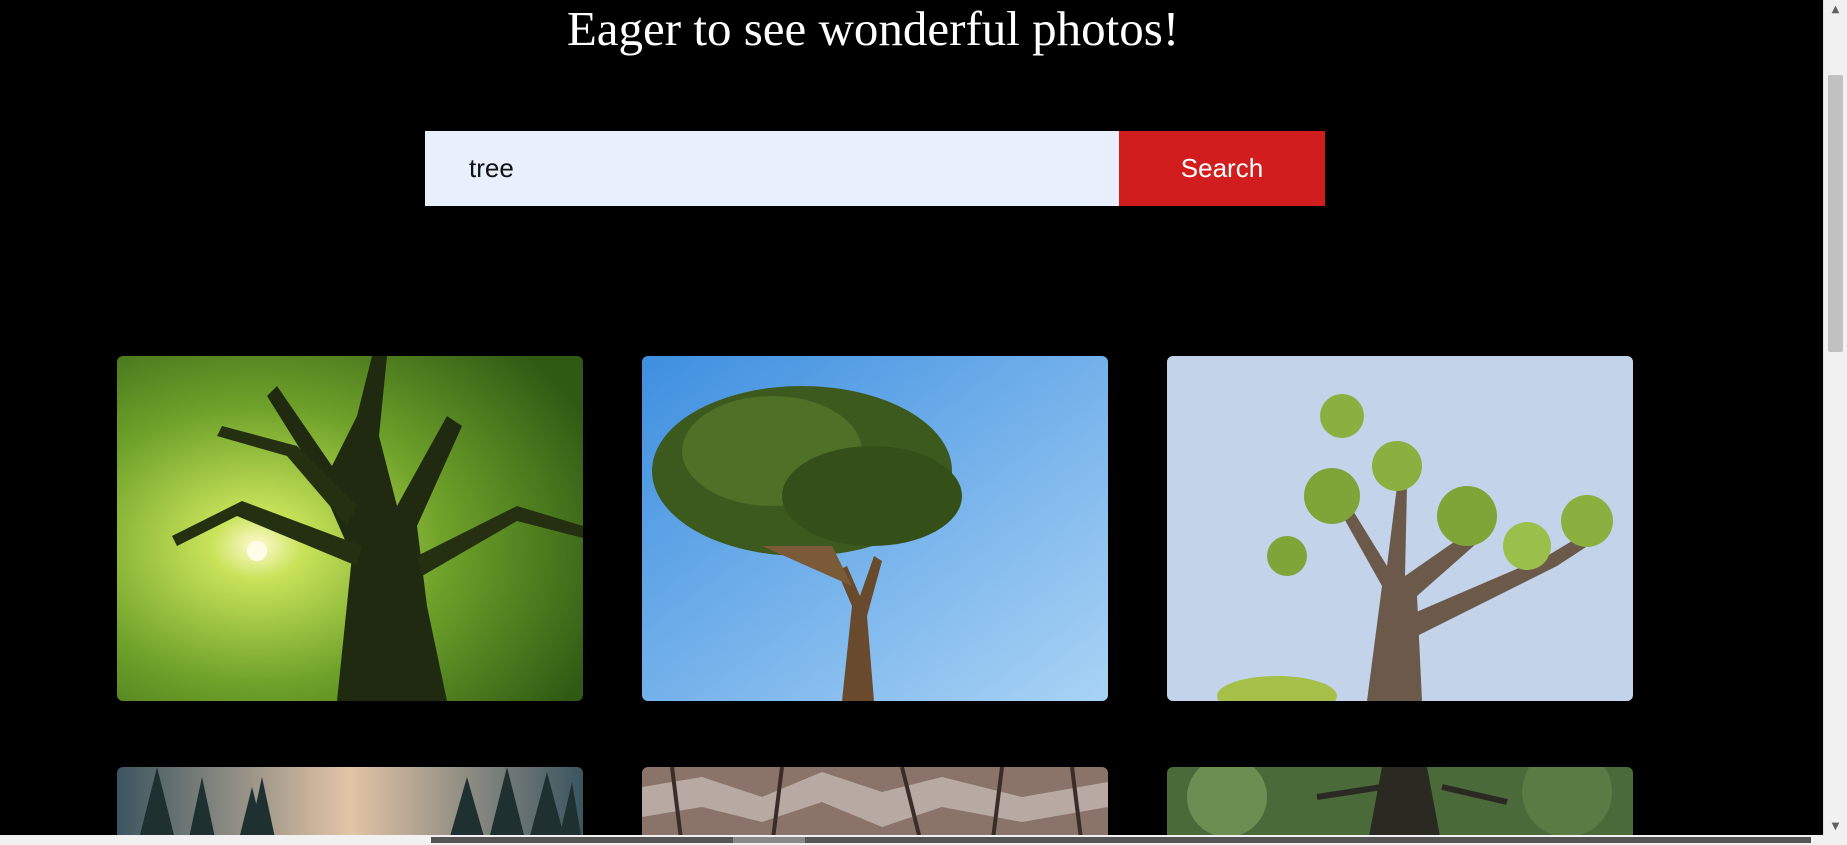 This screenshot has width=1847, height=845. I want to click on vertical-scrollbar-thumb, so click(1835, 213).